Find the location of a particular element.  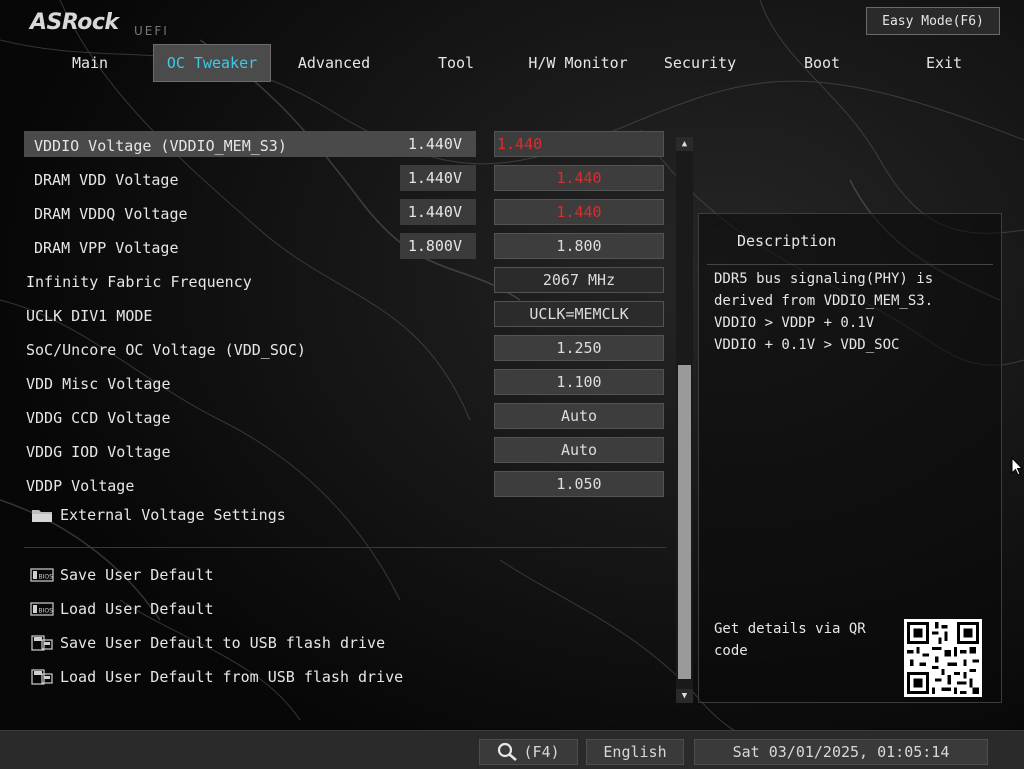

scroll-down-icon: ▼ is located at coordinates (684, 696).